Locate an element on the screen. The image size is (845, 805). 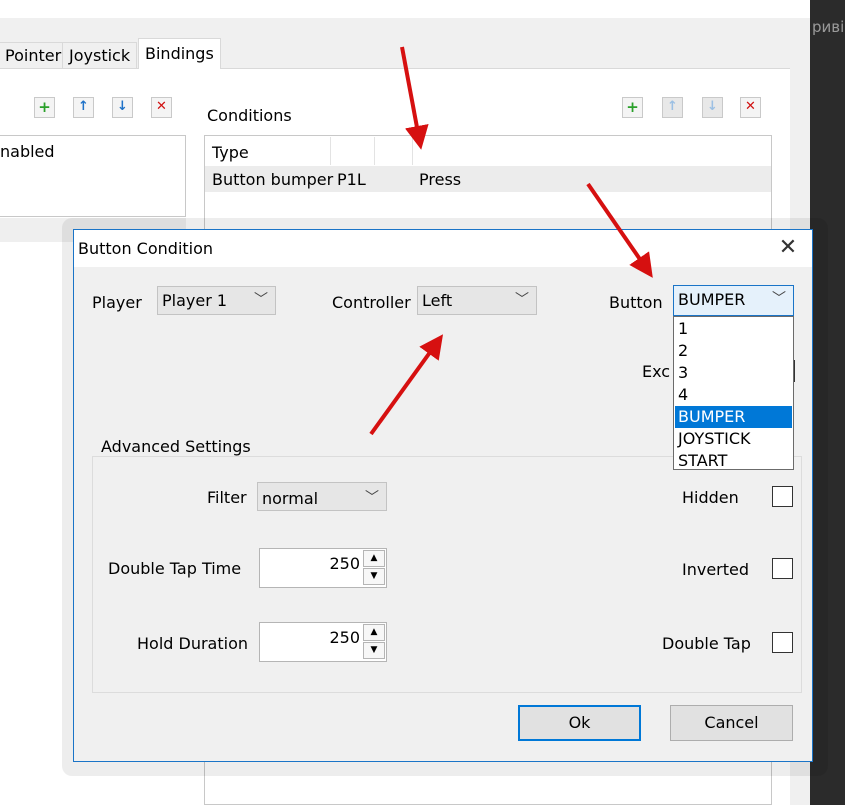
inverted-checkbox is located at coordinates (782, 568).